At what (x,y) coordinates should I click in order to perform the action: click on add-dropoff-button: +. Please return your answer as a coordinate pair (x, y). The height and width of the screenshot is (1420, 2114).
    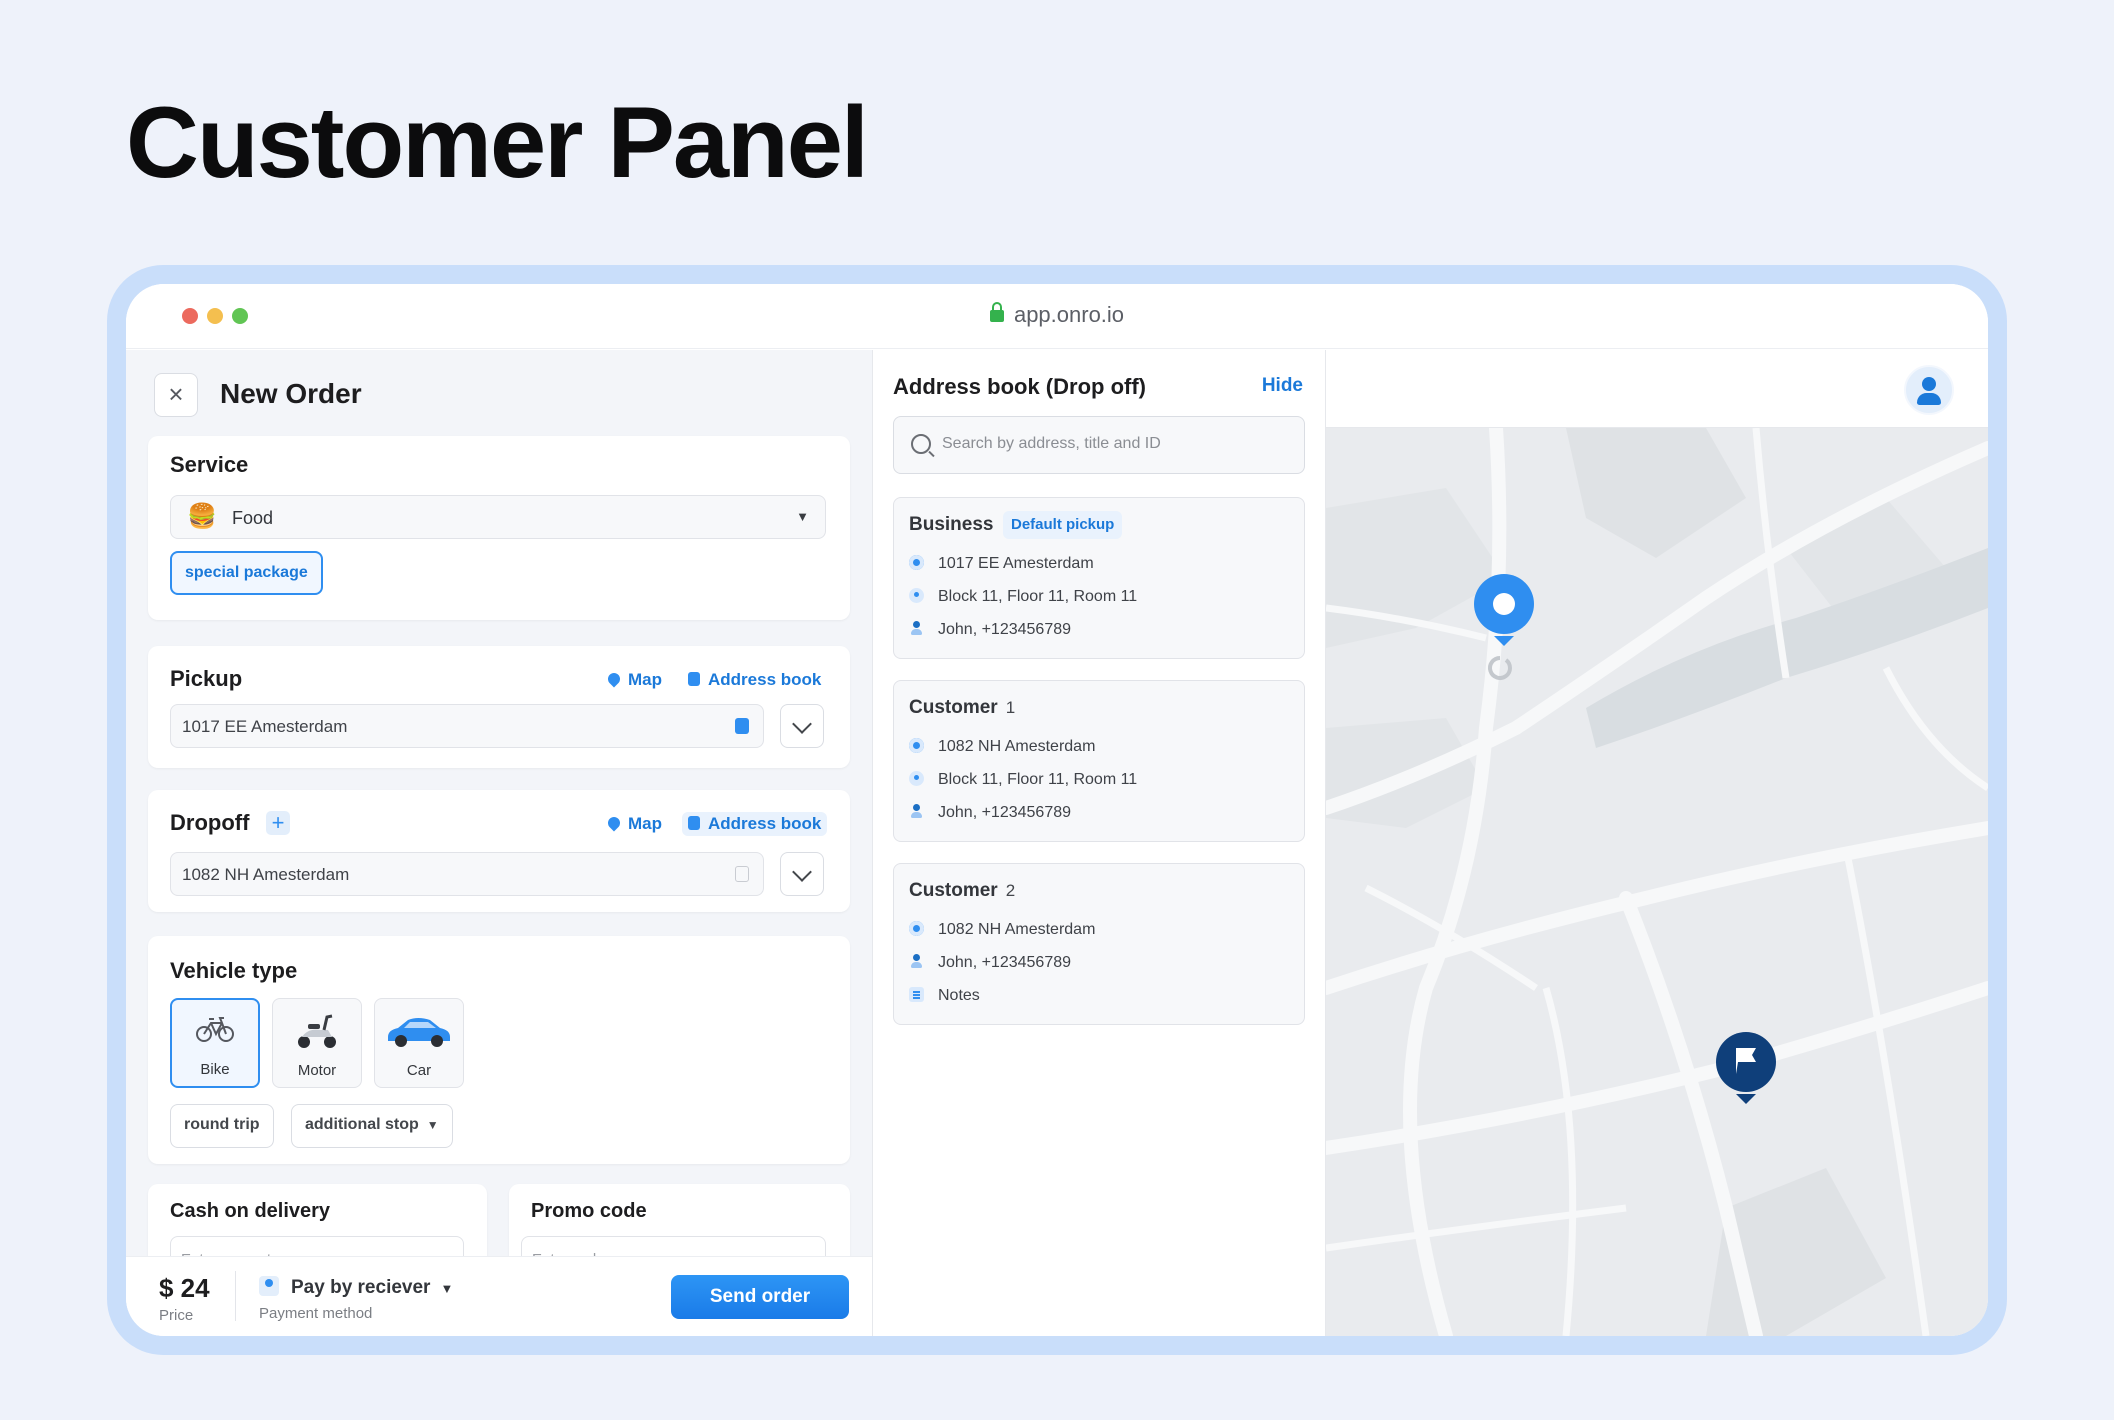
    Looking at the image, I should click on (278, 823).